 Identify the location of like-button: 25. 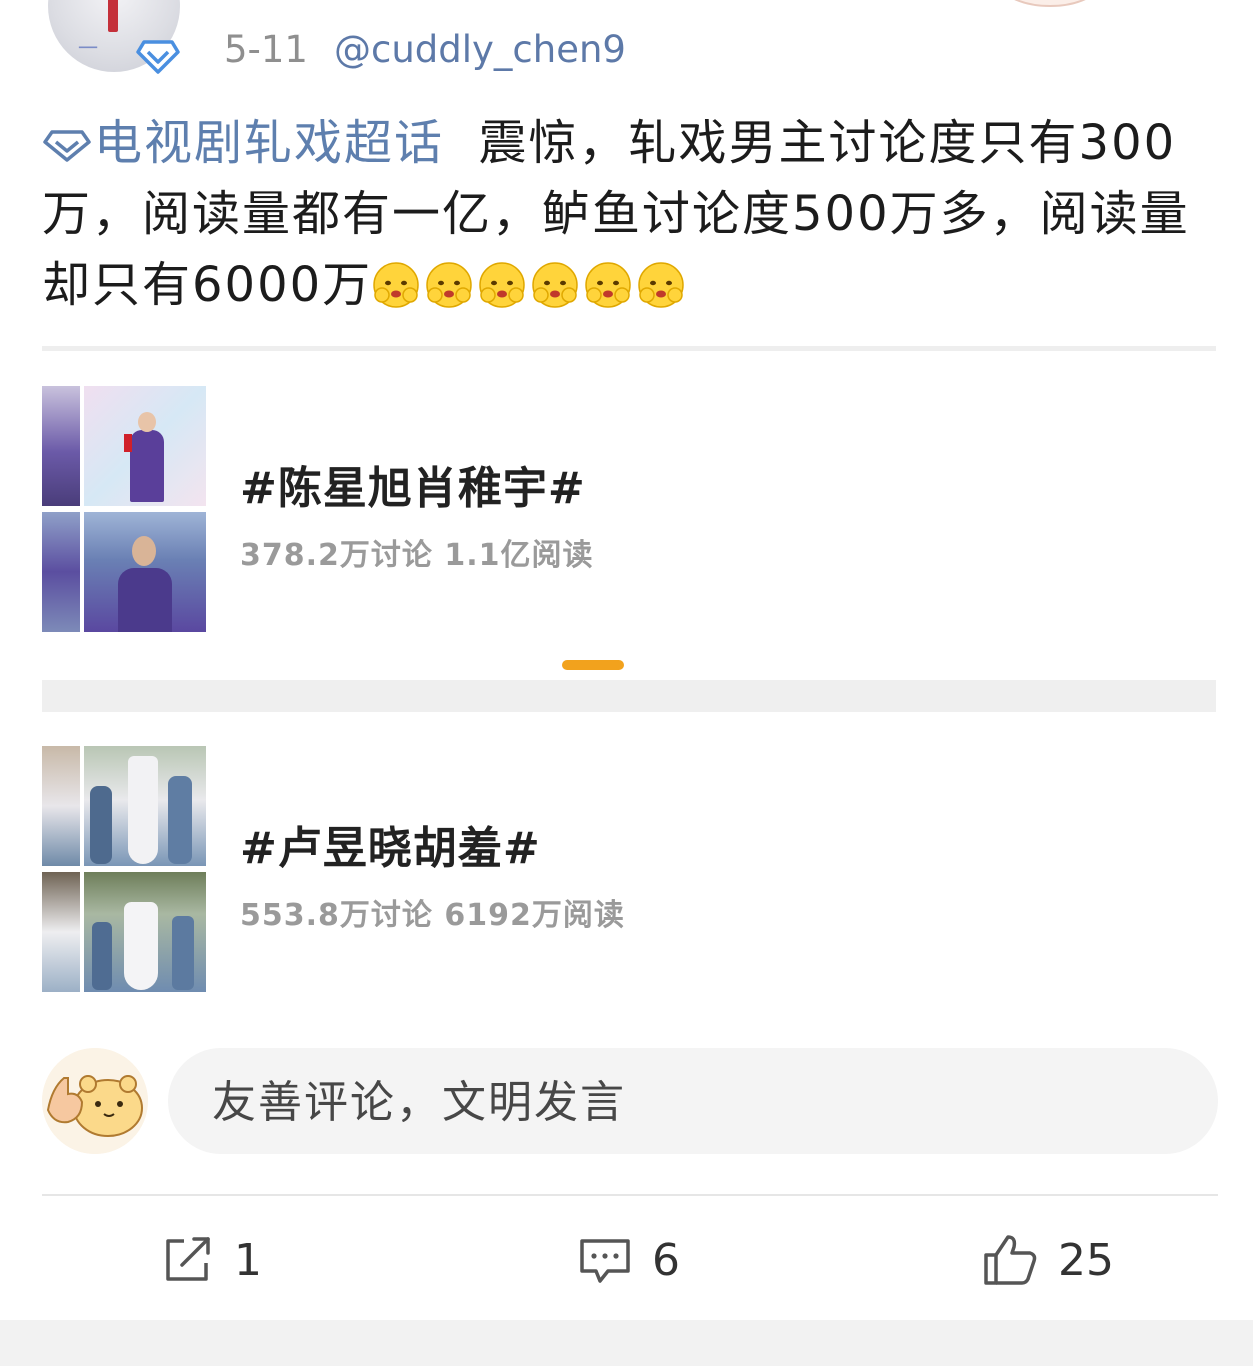
(1048, 1260).